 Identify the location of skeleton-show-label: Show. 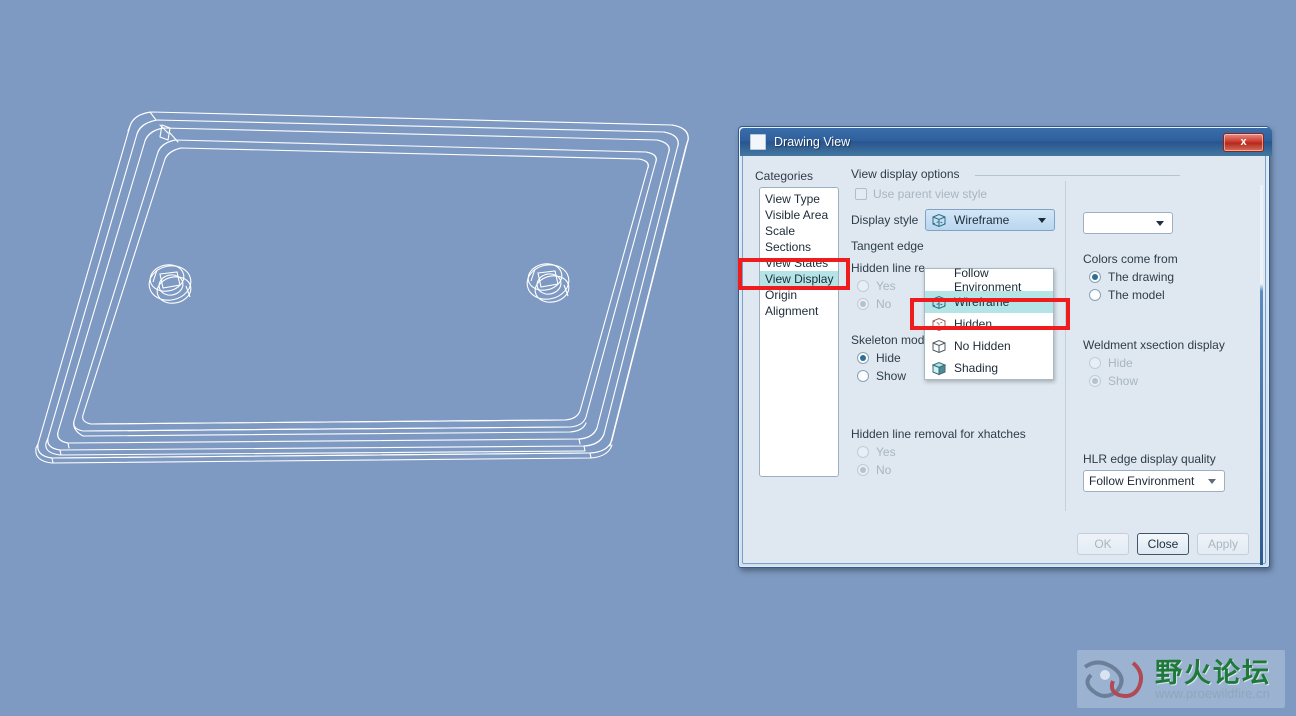
(891, 376).